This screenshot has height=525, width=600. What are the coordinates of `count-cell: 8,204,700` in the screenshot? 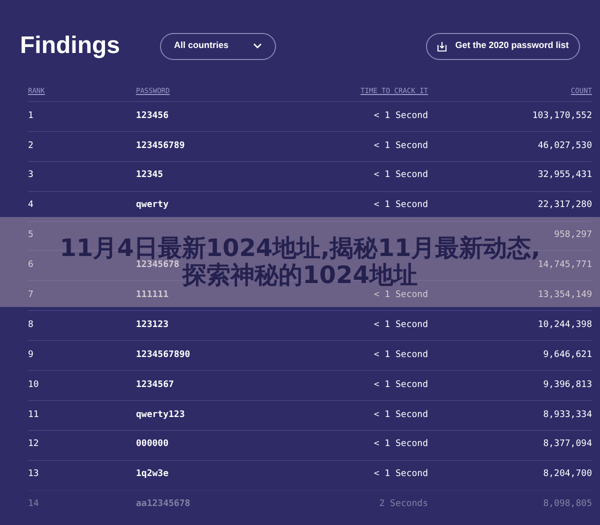 It's located at (567, 474).